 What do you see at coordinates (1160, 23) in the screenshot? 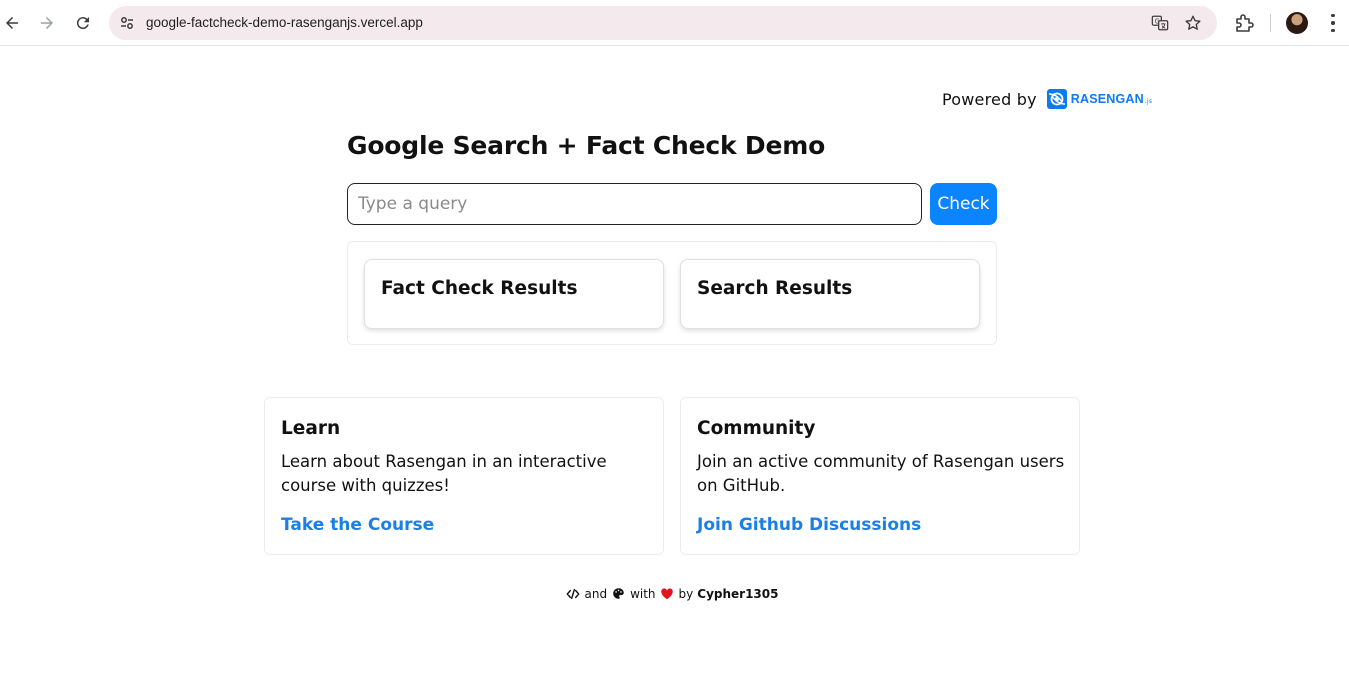
I see `translate-icon: G` at bounding box center [1160, 23].